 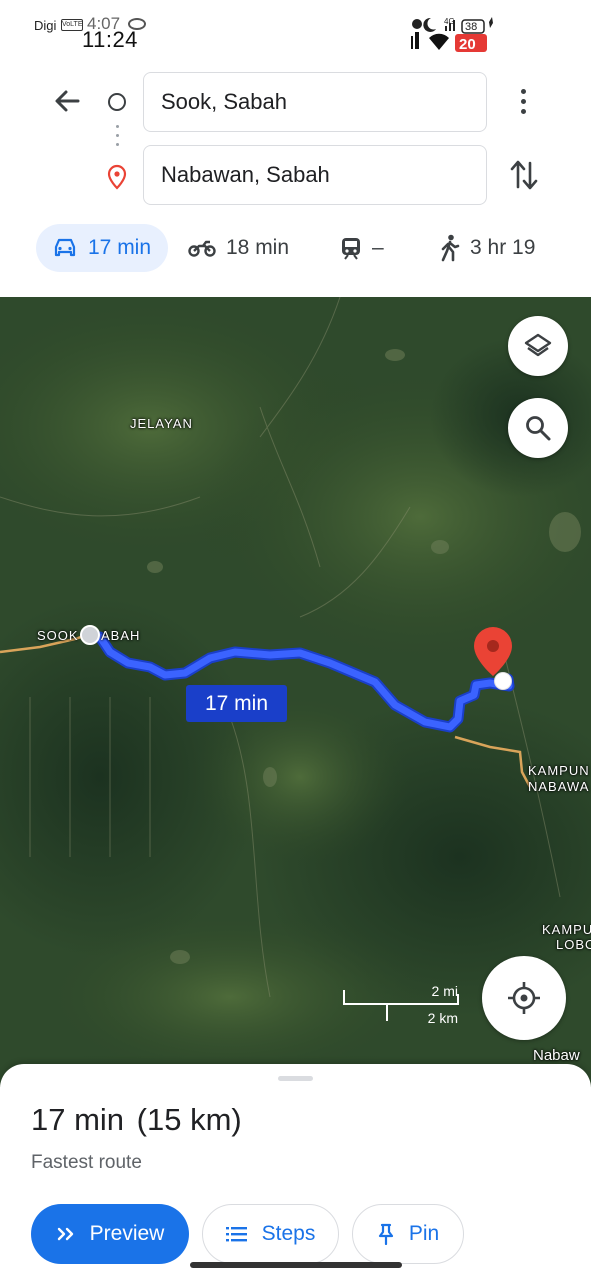 What do you see at coordinates (315, 102) in the screenshot?
I see `origin-input: Sook, Sabah` at bounding box center [315, 102].